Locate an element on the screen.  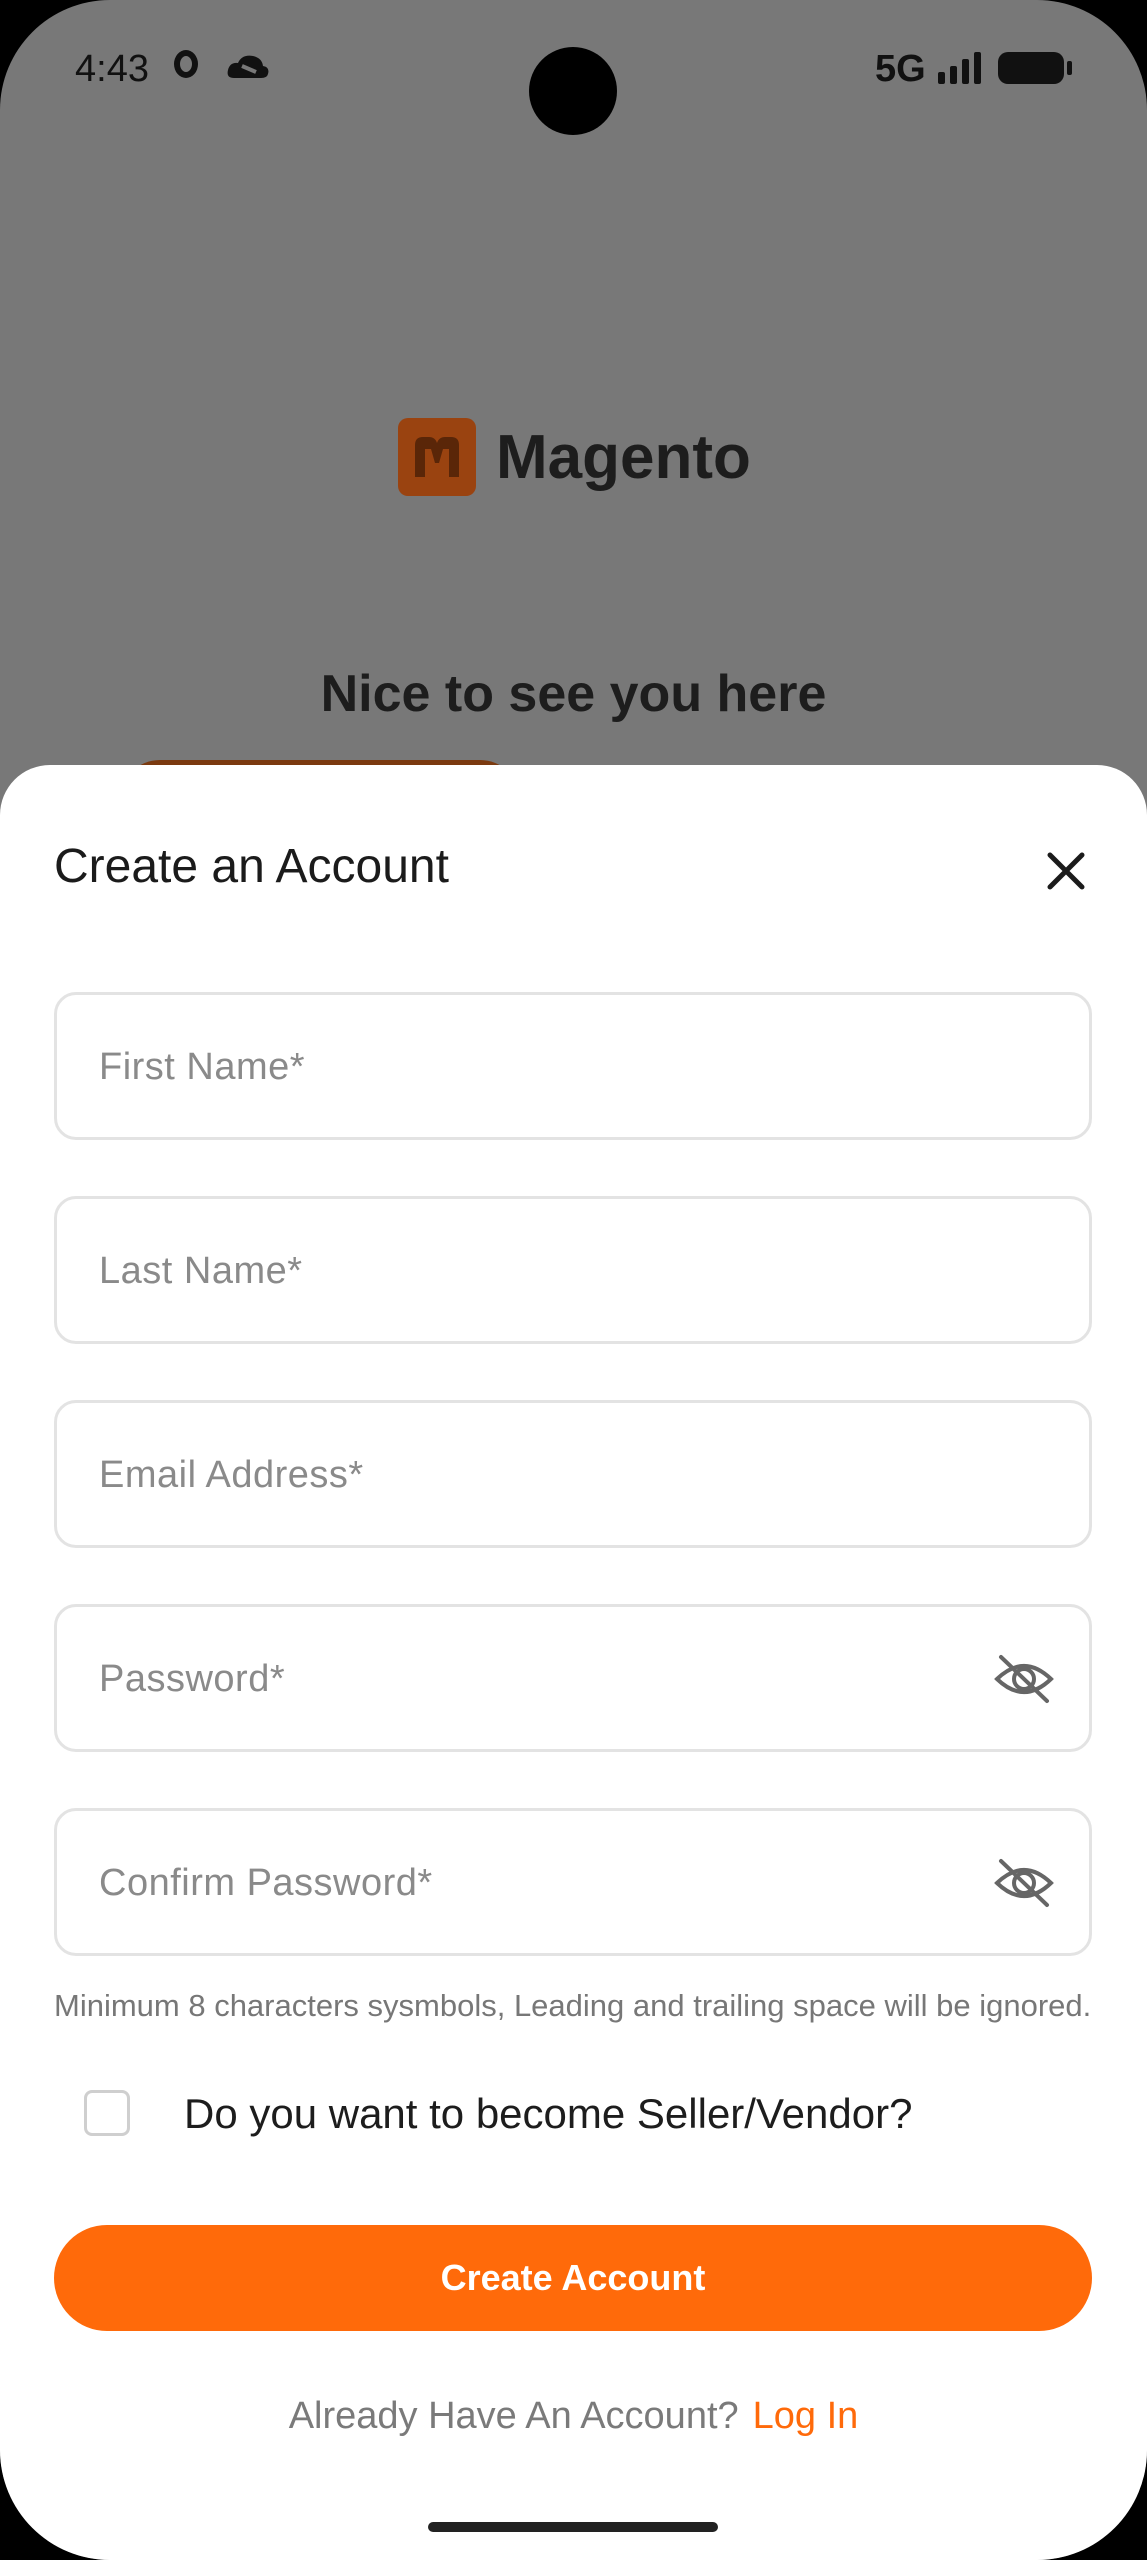
sheet-title: Create an Account is located at coordinates (251, 866).